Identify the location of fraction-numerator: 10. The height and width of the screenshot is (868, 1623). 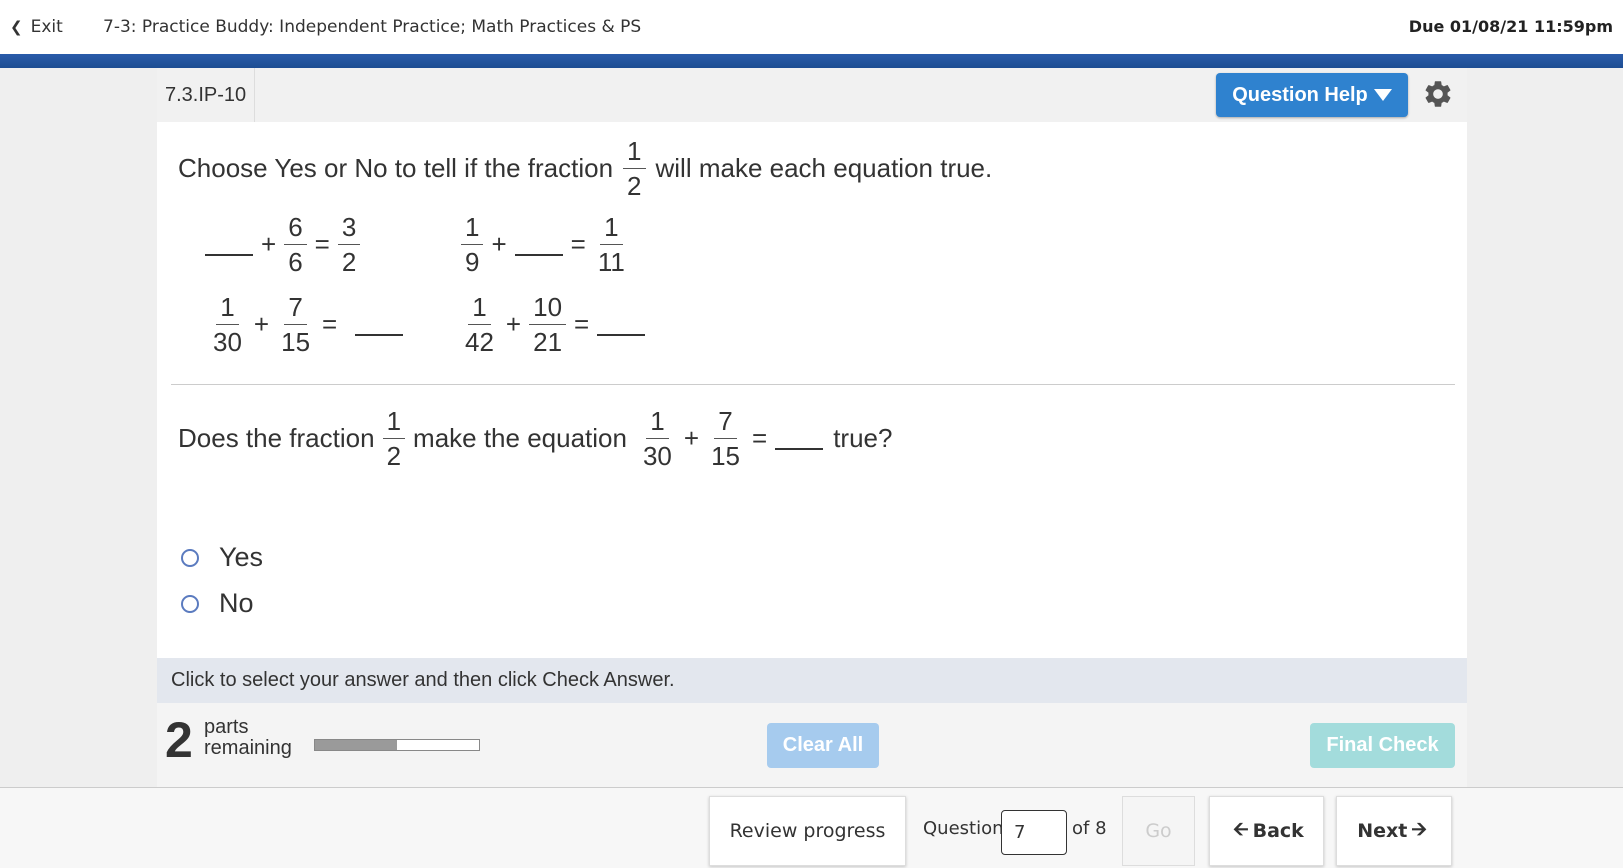
(548, 309).